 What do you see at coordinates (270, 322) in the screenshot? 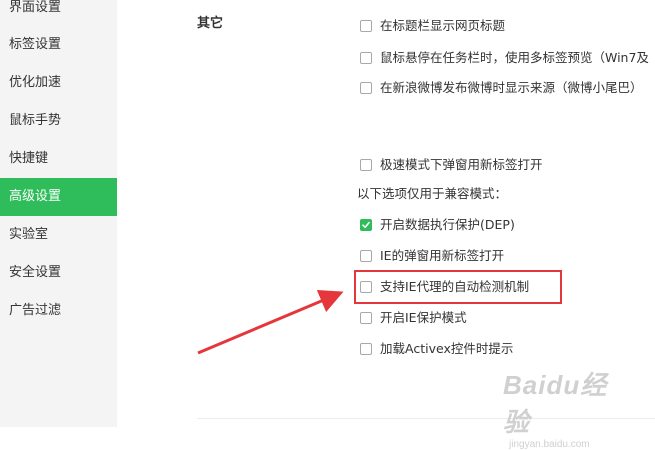
I see `annotation-arrow-icon` at bounding box center [270, 322].